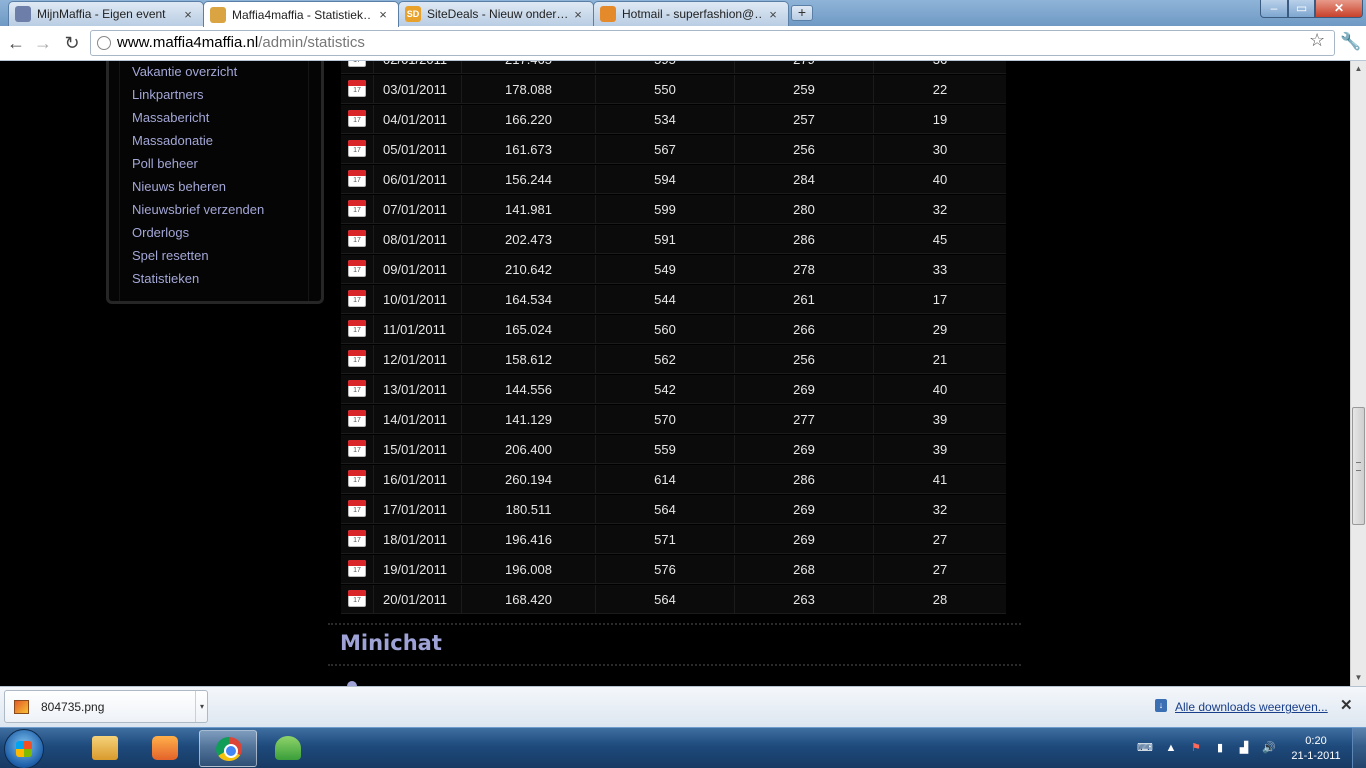  Describe the element at coordinates (391, 643) in the screenshot. I see `minichat-heading: Minichat` at that location.